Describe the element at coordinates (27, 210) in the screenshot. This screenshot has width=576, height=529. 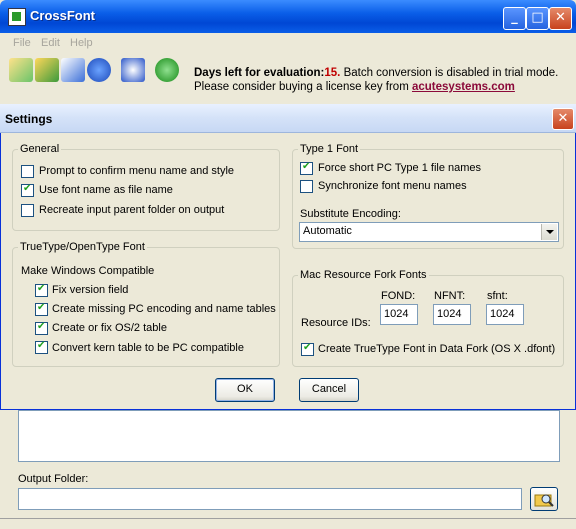
I see `recreate-folder-checkbox` at that location.